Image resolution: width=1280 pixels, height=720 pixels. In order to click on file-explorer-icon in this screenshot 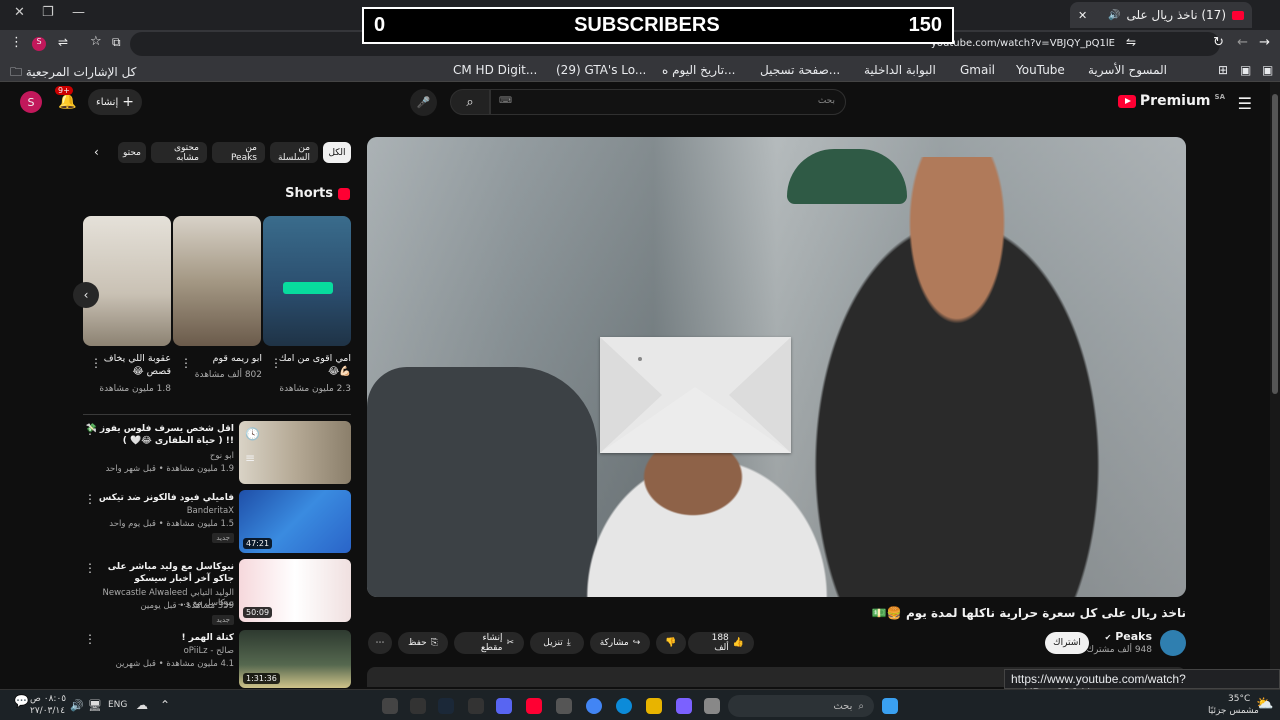, I will do `click(654, 706)`.